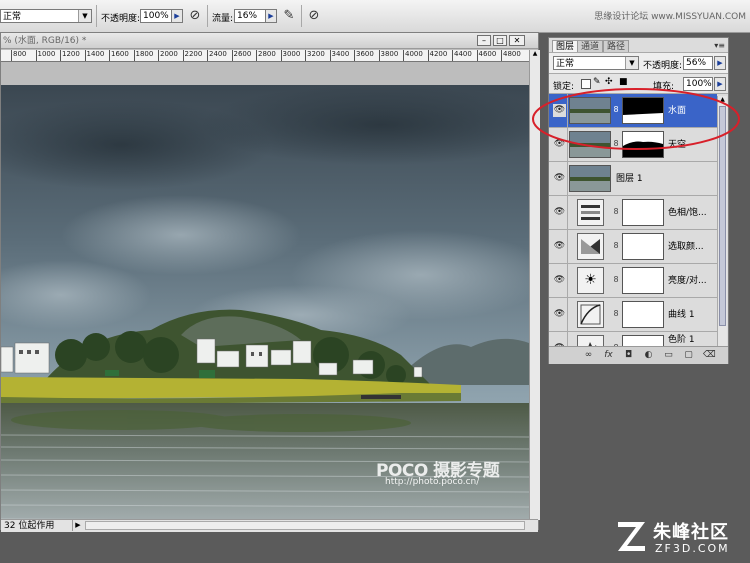  Describe the element at coordinates (77, 525) in the screenshot. I see `status-menu-arrow-icon: ▶` at that location.